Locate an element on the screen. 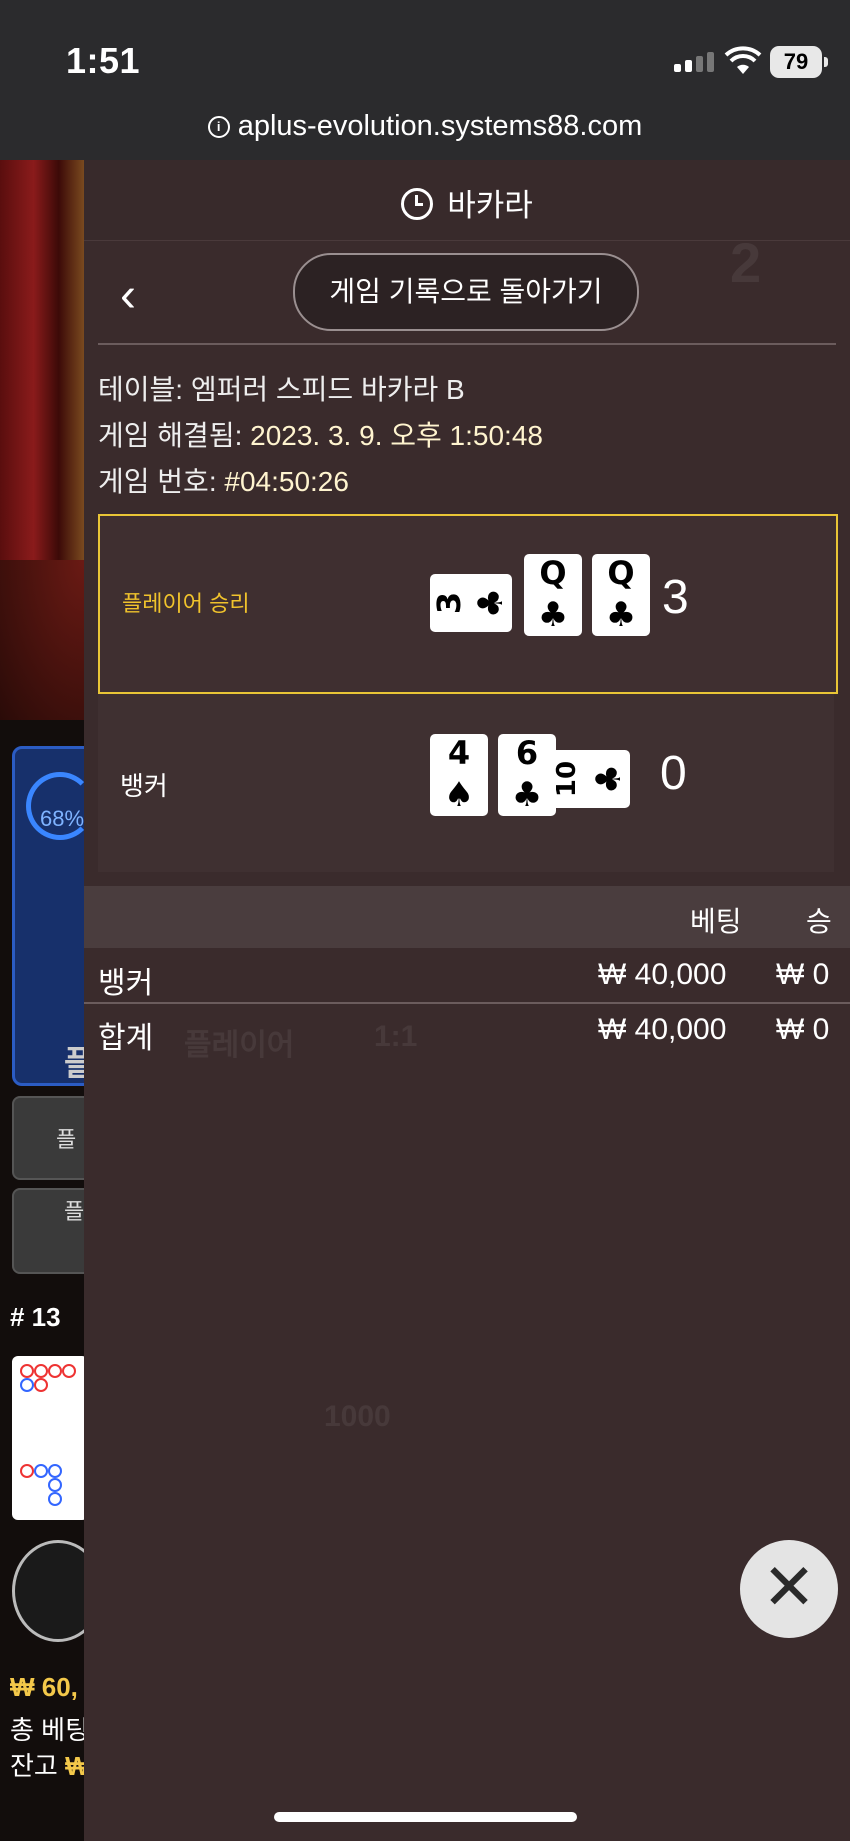  percent-text: 68% is located at coordinates (62, 818).